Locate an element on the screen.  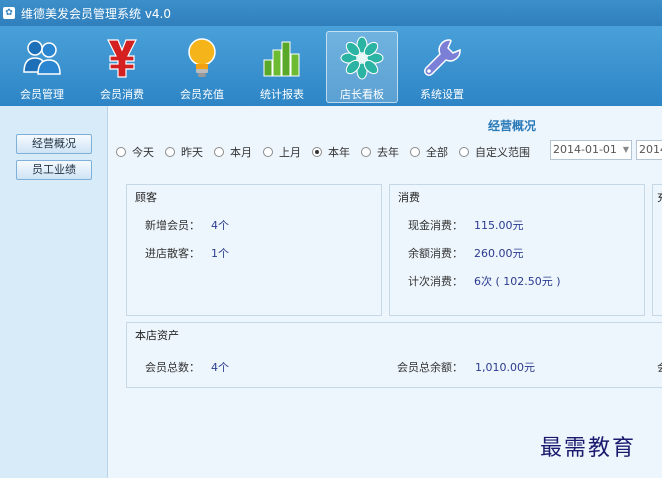
wrench-icon is located at coordinates (442, 57).